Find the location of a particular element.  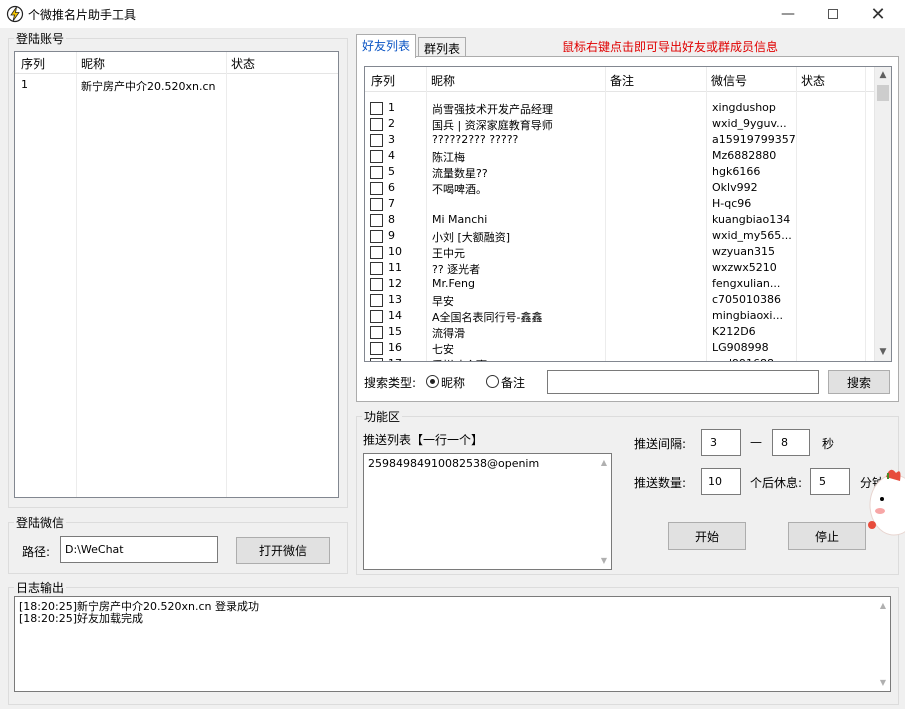

friend-row: 5 流量数星?? hgk6166 is located at coordinates (620, 172).